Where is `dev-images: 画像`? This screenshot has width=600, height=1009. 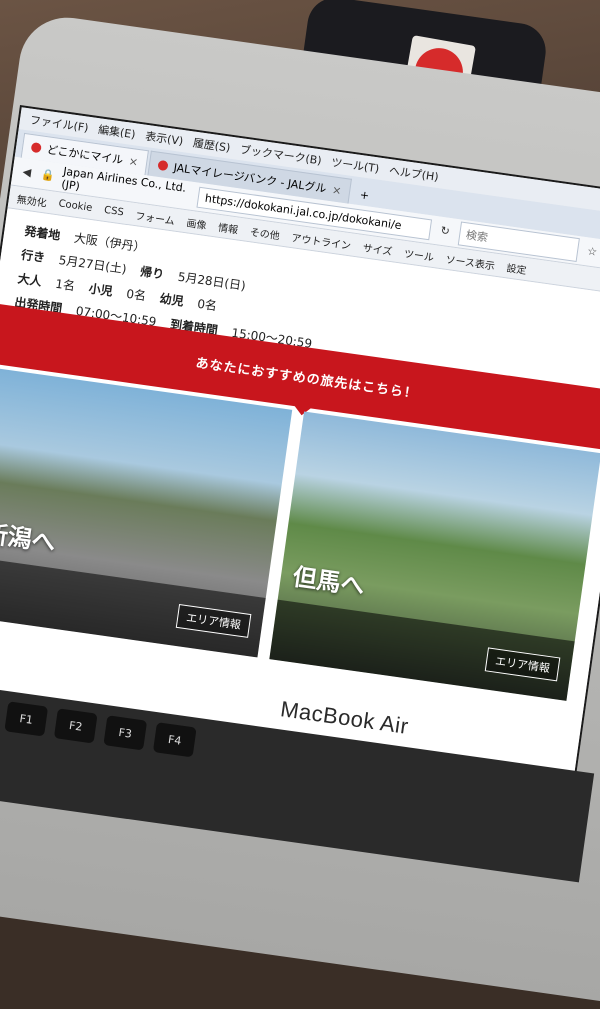 dev-images: 画像 is located at coordinates (197, 223).